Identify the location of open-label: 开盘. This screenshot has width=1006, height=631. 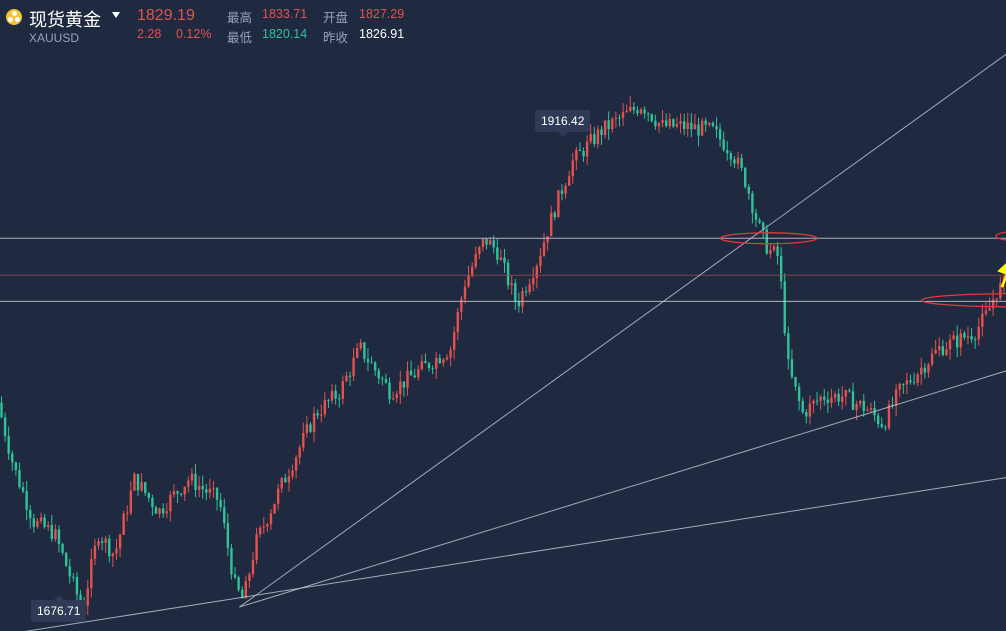
(336, 17).